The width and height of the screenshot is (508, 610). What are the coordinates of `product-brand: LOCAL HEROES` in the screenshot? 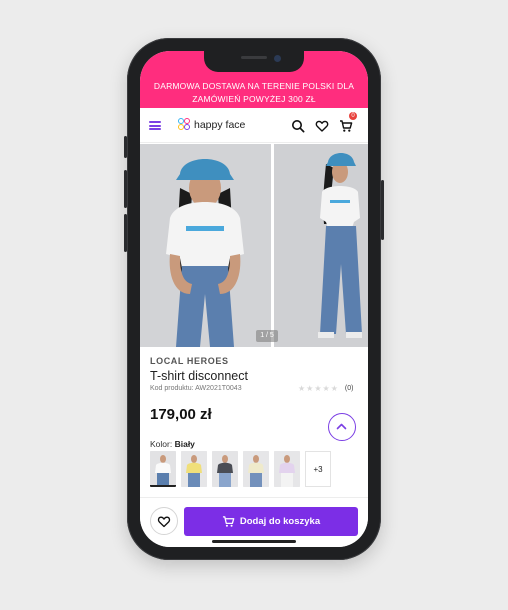 It's located at (189, 361).